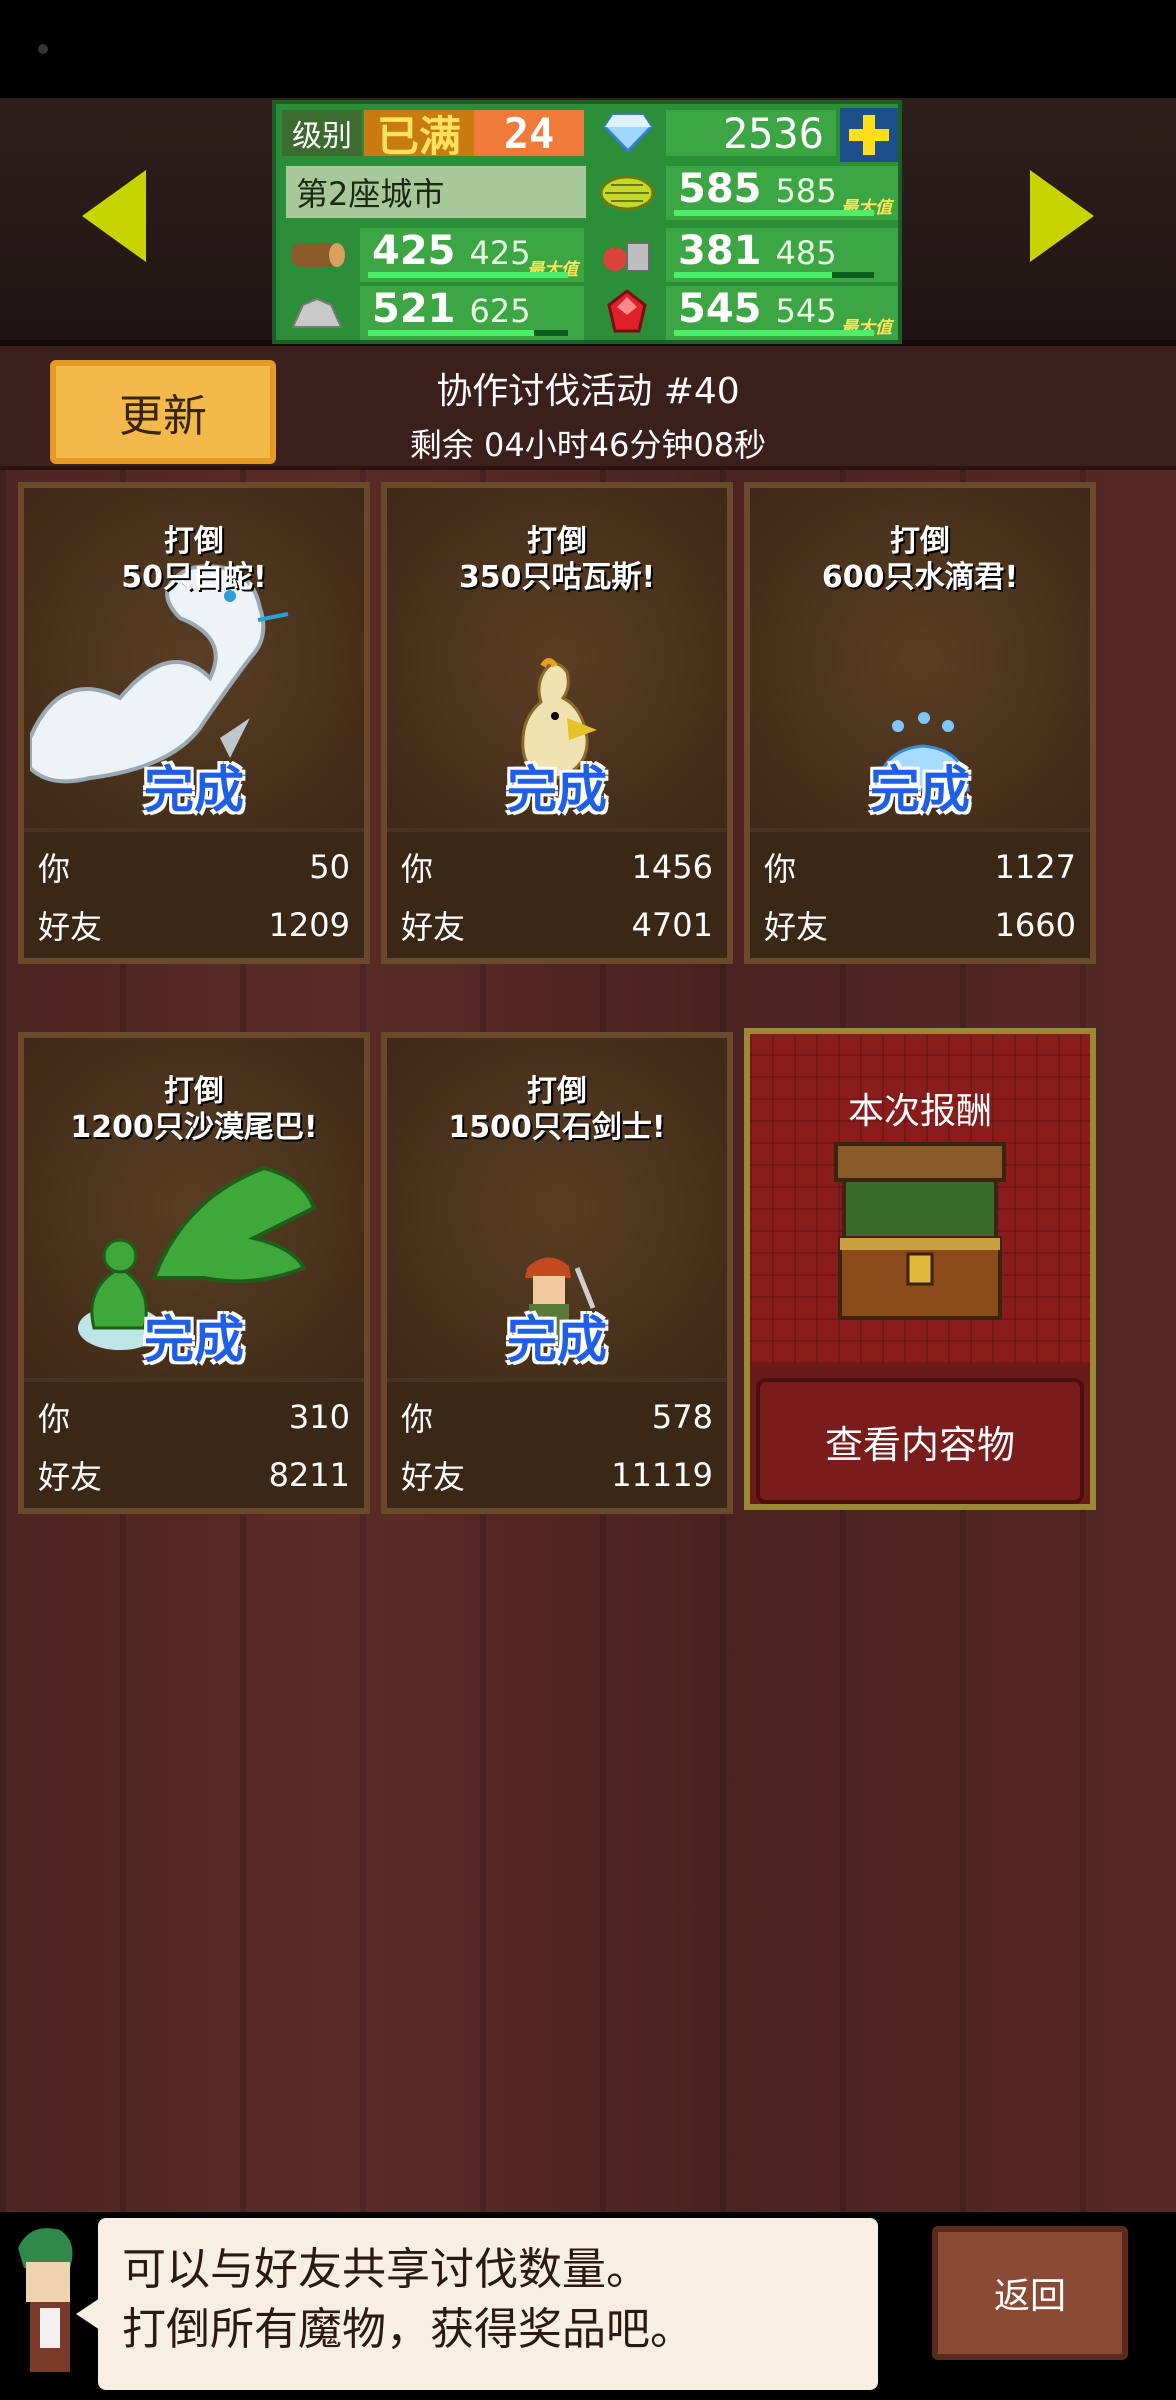 This screenshot has width=1176, height=2400. Describe the element at coordinates (588, 49) in the screenshot. I see `status-bar` at that location.